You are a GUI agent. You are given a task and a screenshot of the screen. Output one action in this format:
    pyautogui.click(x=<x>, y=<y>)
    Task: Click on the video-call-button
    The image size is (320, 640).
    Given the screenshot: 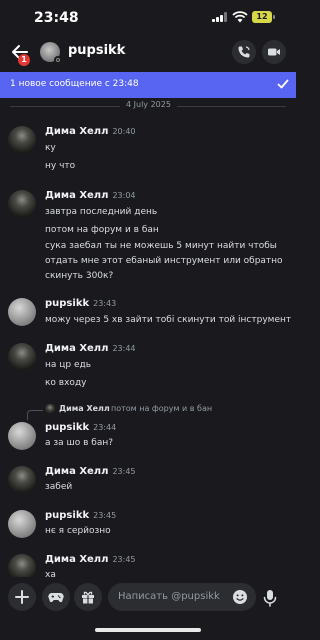 What is the action you would take?
    pyautogui.click(x=274, y=52)
    